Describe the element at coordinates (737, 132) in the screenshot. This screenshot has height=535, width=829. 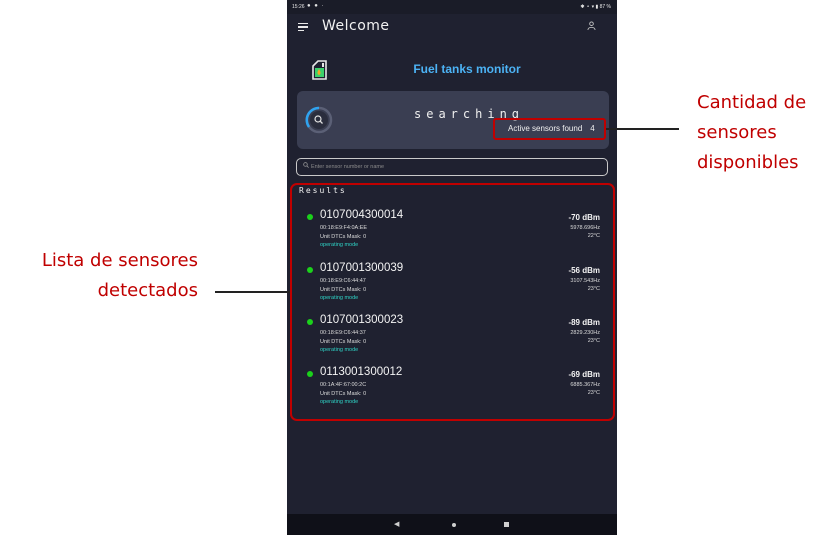
I see `annotation-line: sensores` at that location.